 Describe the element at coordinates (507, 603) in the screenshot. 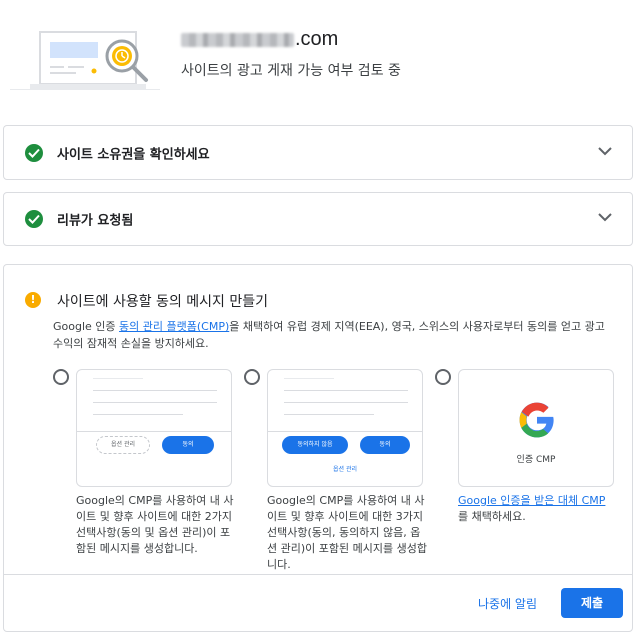

I see `remind-later-button: 나중에 알림` at that location.